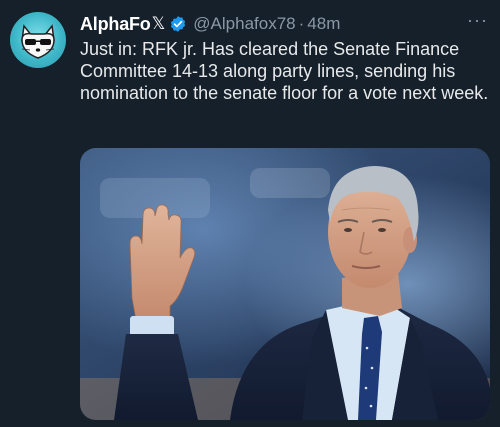 This screenshot has height=427, width=500. Describe the element at coordinates (477, 20) in the screenshot. I see `more-options-icon: ···` at that location.